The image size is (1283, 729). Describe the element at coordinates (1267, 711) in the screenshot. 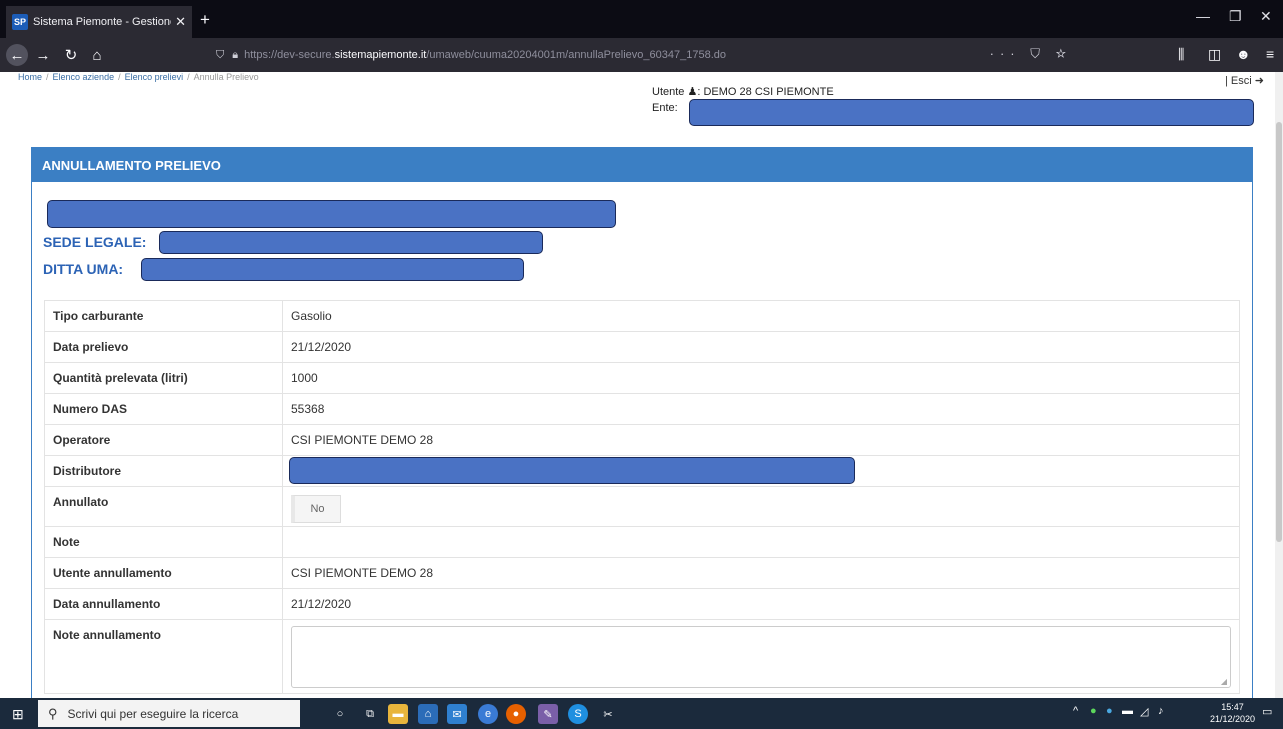

I see `notifications-icon: ▭` at that location.